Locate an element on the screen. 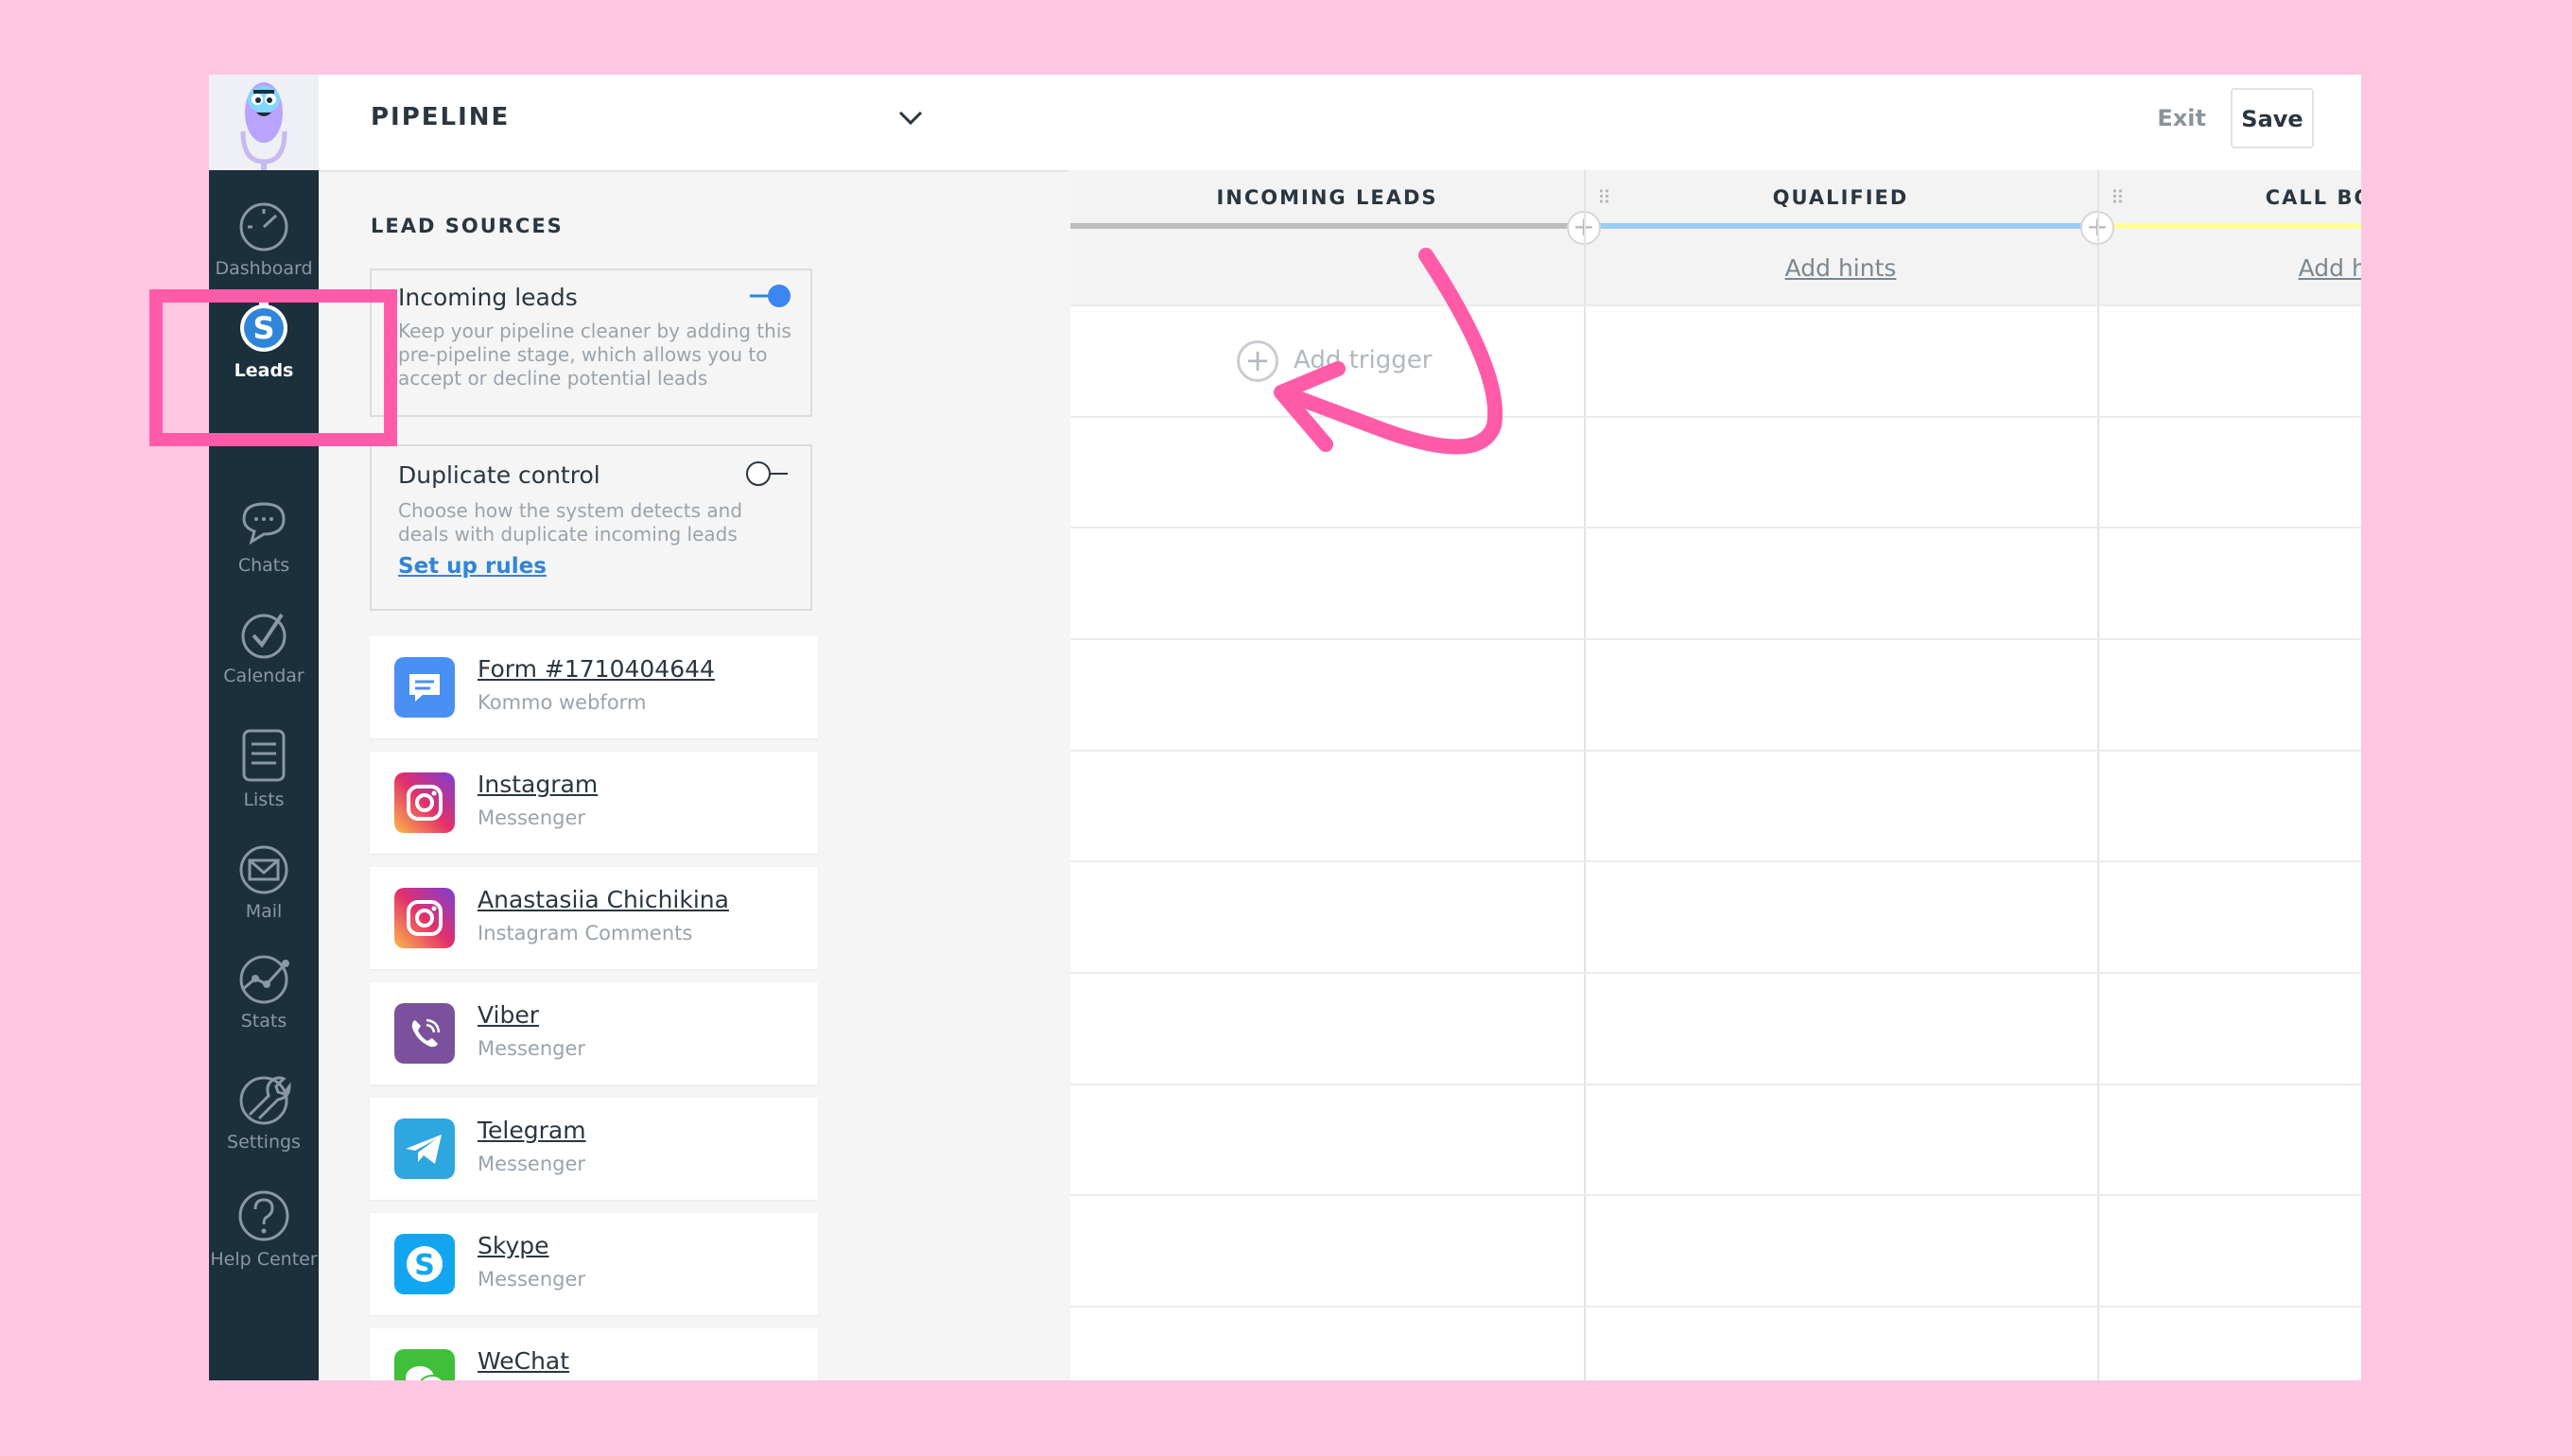  nav-mail: Mail is located at coordinates (264, 870).